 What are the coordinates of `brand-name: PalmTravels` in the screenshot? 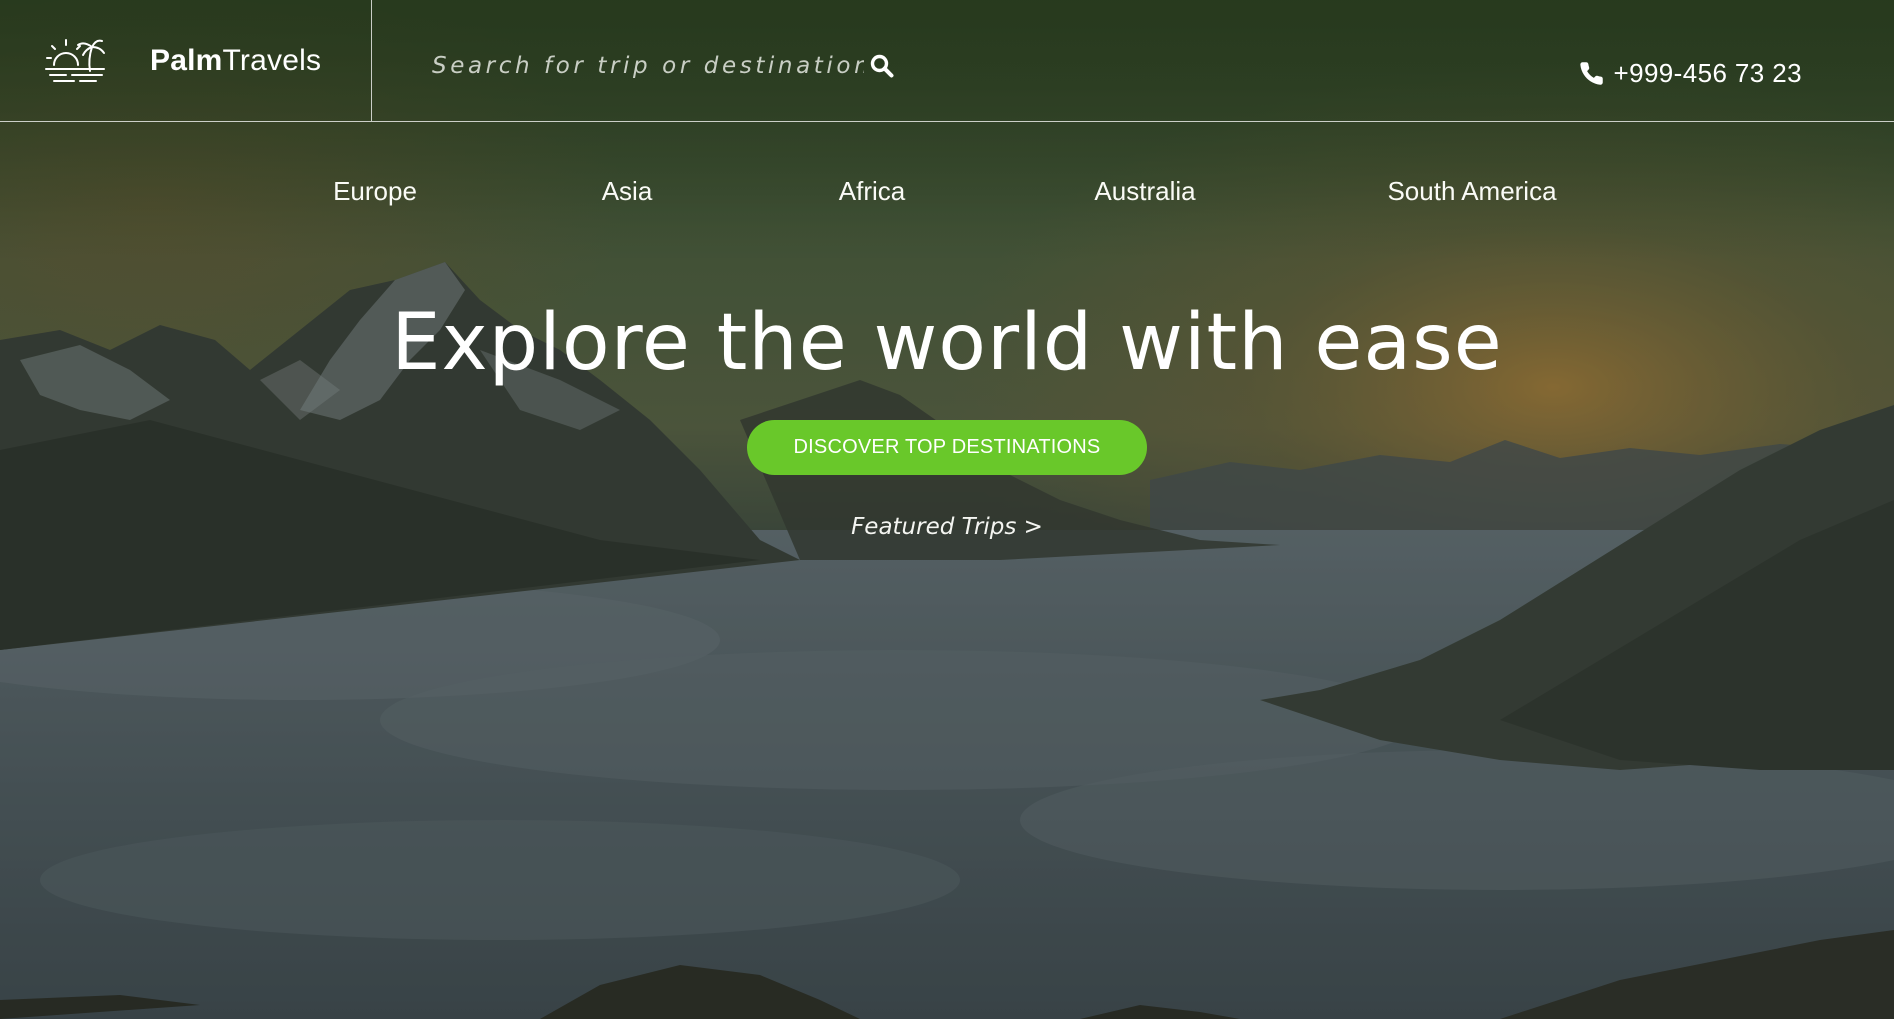 It's located at (235, 61).